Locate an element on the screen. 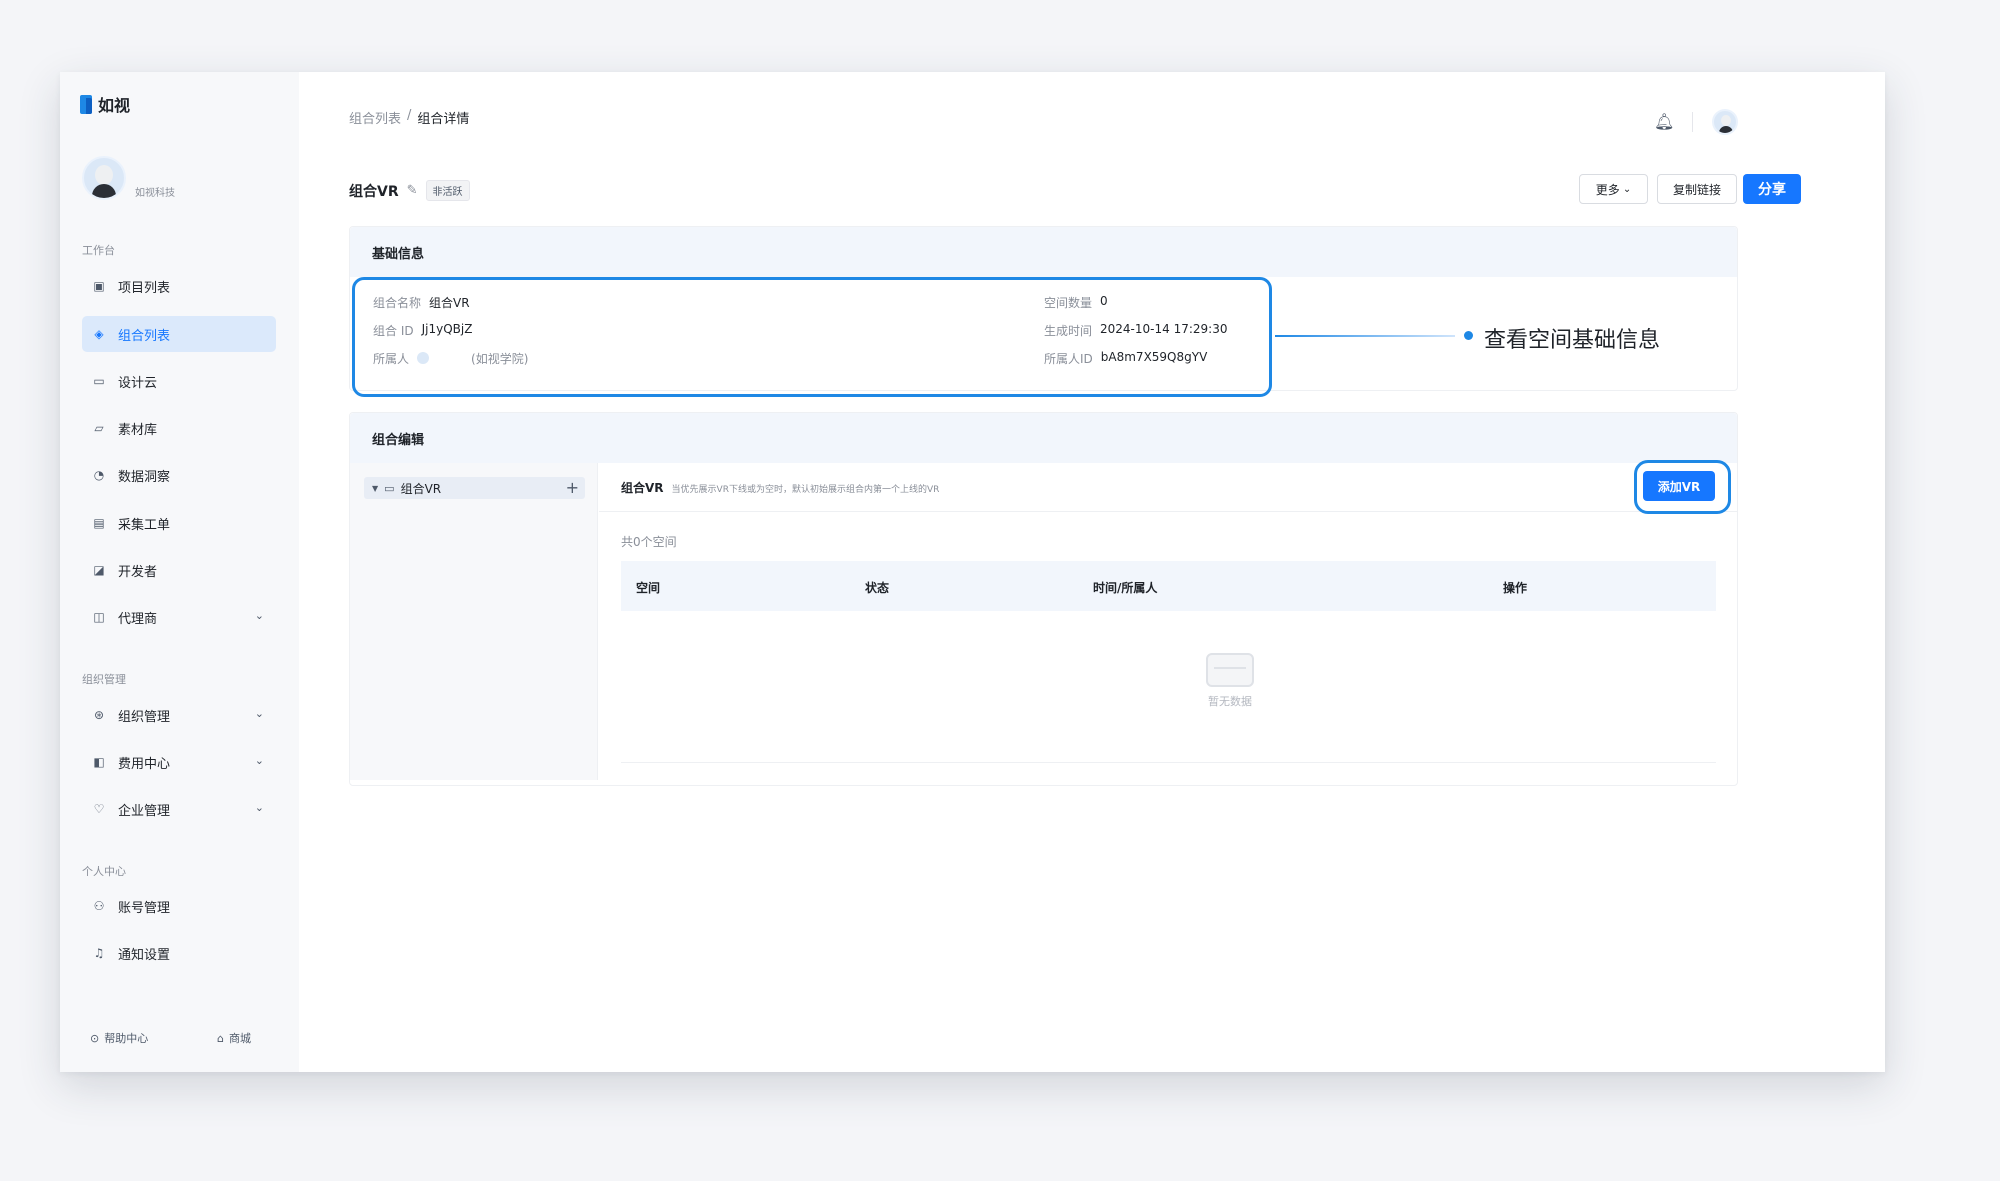  column-header-actions: 操作 is located at coordinates (1515, 588).